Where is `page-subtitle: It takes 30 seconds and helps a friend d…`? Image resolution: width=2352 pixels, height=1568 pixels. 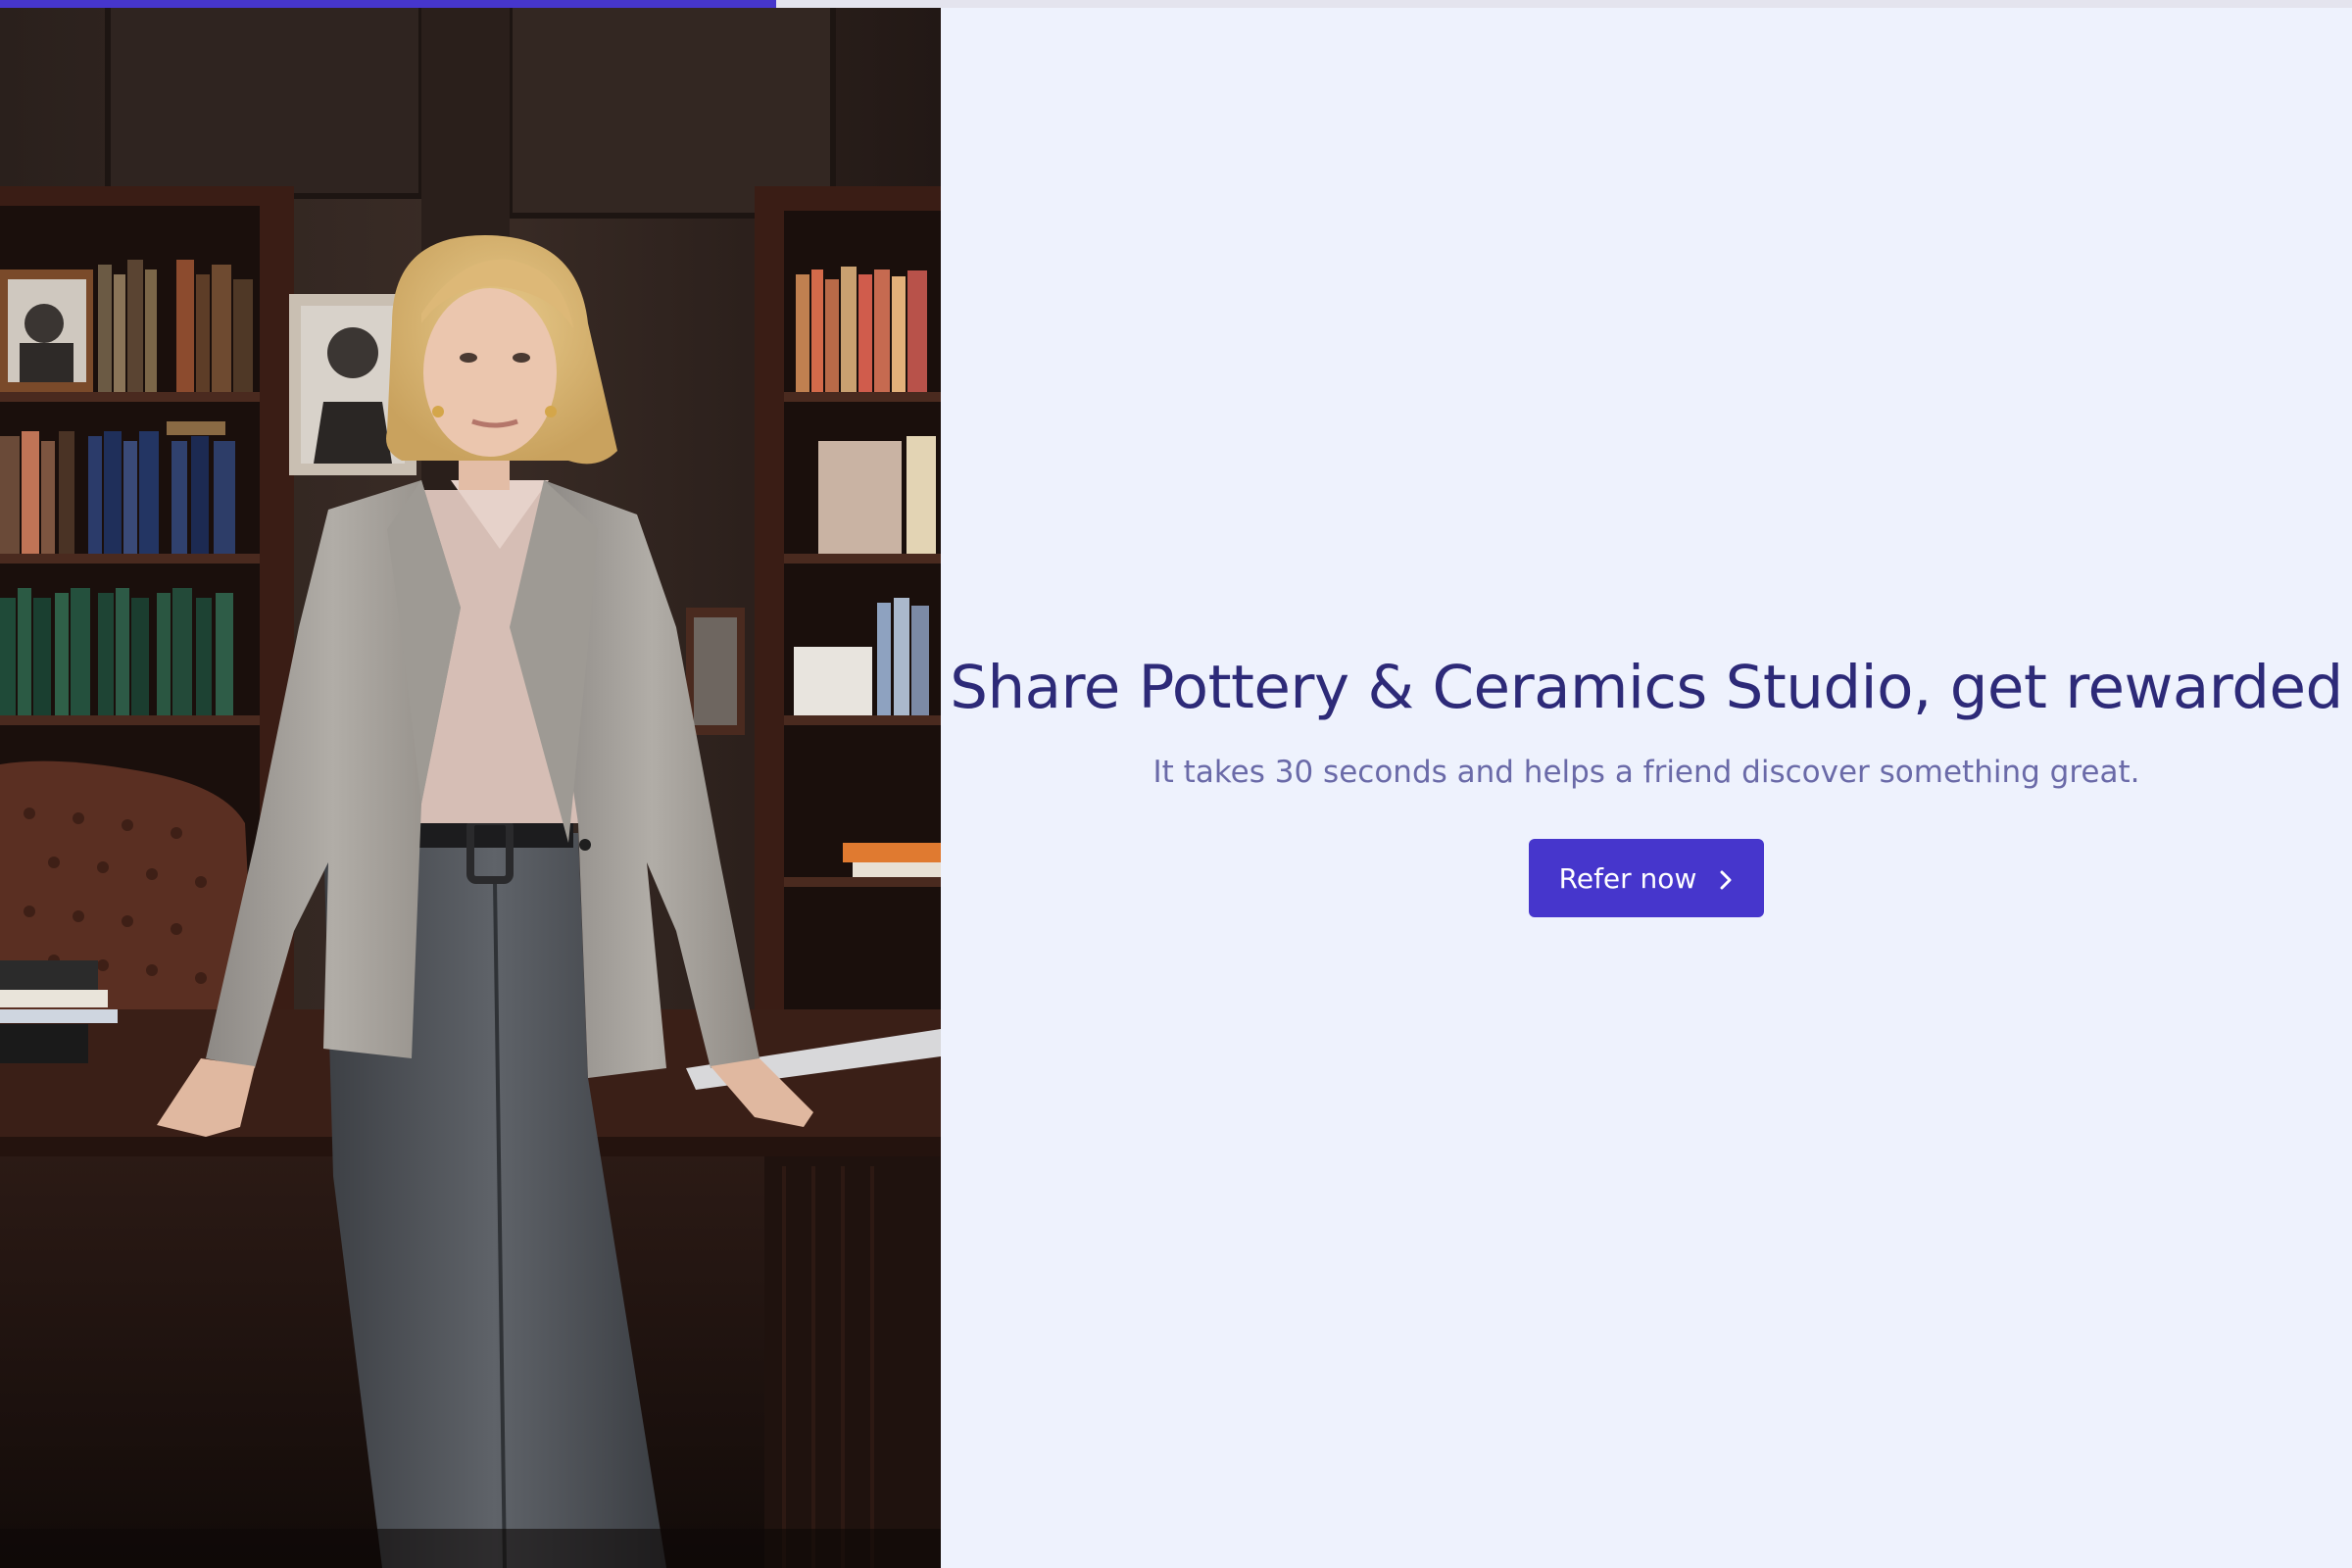 page-subtitle: It takes 30 seconds and helps a friend d… is located at coordinates (1646, 772).